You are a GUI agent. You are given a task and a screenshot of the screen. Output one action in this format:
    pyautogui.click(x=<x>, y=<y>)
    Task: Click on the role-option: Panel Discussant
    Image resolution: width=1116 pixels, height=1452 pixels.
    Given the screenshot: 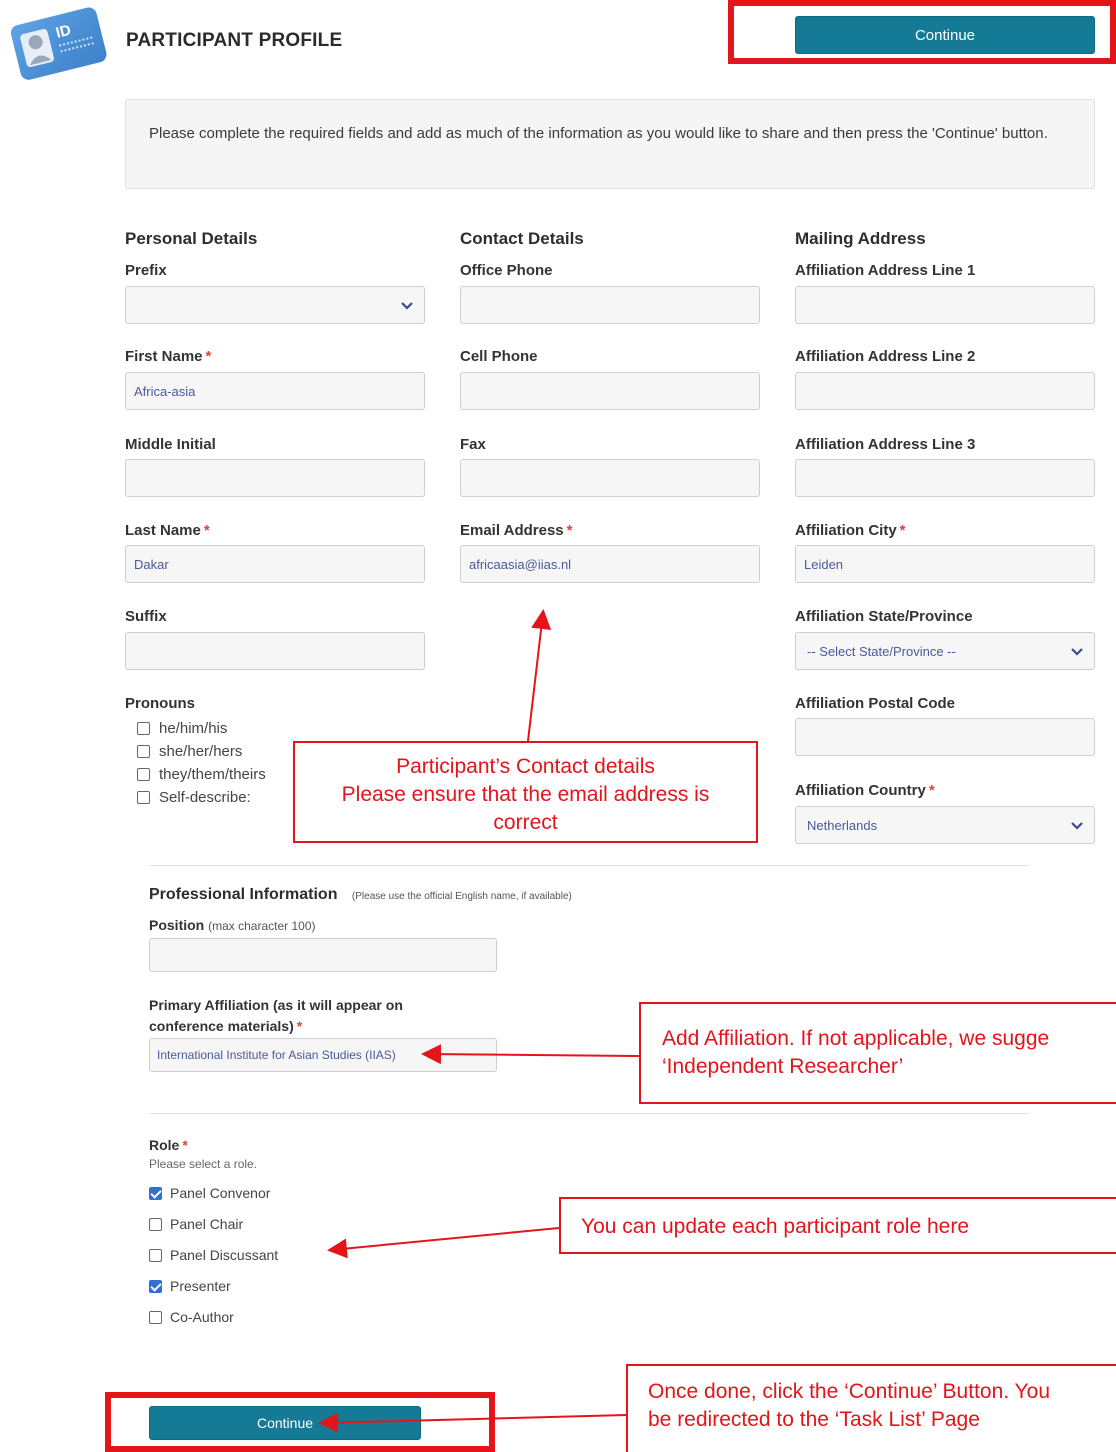 What is the action you would take?
    pyautogui.click(x=213, y=1255)
    